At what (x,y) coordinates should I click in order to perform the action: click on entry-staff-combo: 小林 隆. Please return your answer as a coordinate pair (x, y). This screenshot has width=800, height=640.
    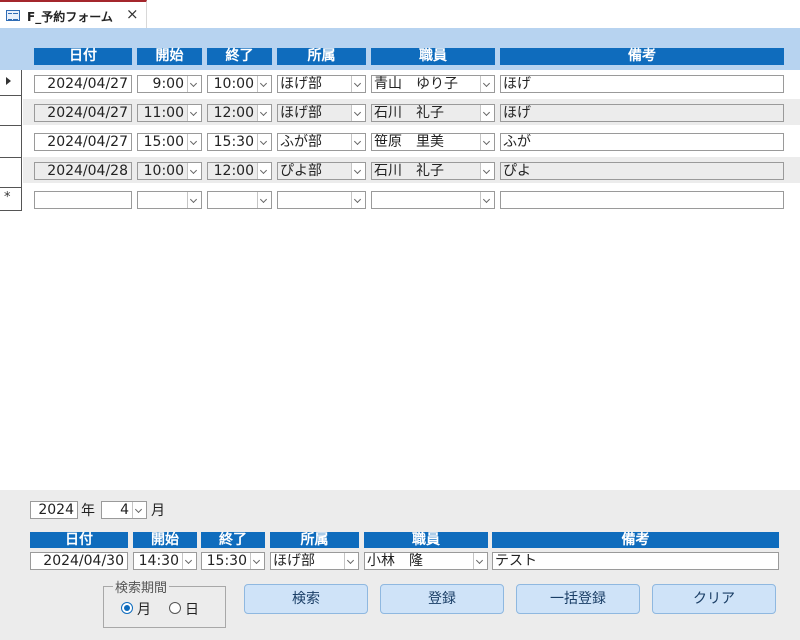
    Looking at the image, I should click on (426, 561).